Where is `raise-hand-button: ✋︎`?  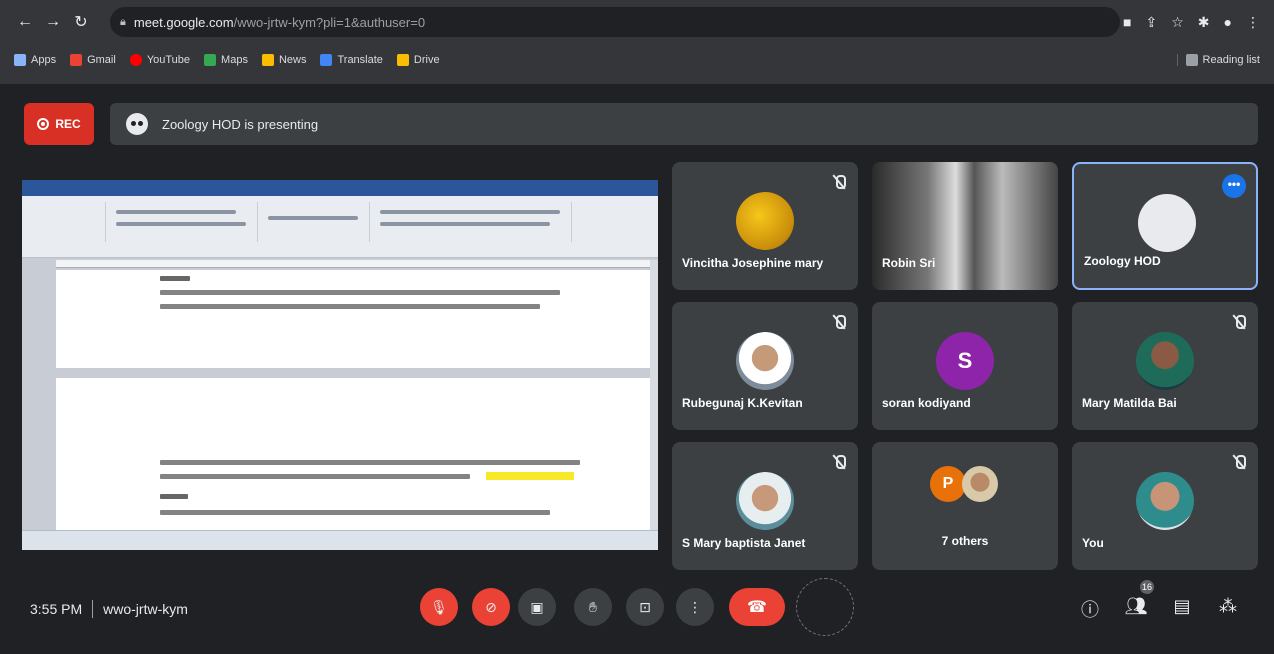 raise-hand-button: ✋︎ is located at coordinates (593, 607).